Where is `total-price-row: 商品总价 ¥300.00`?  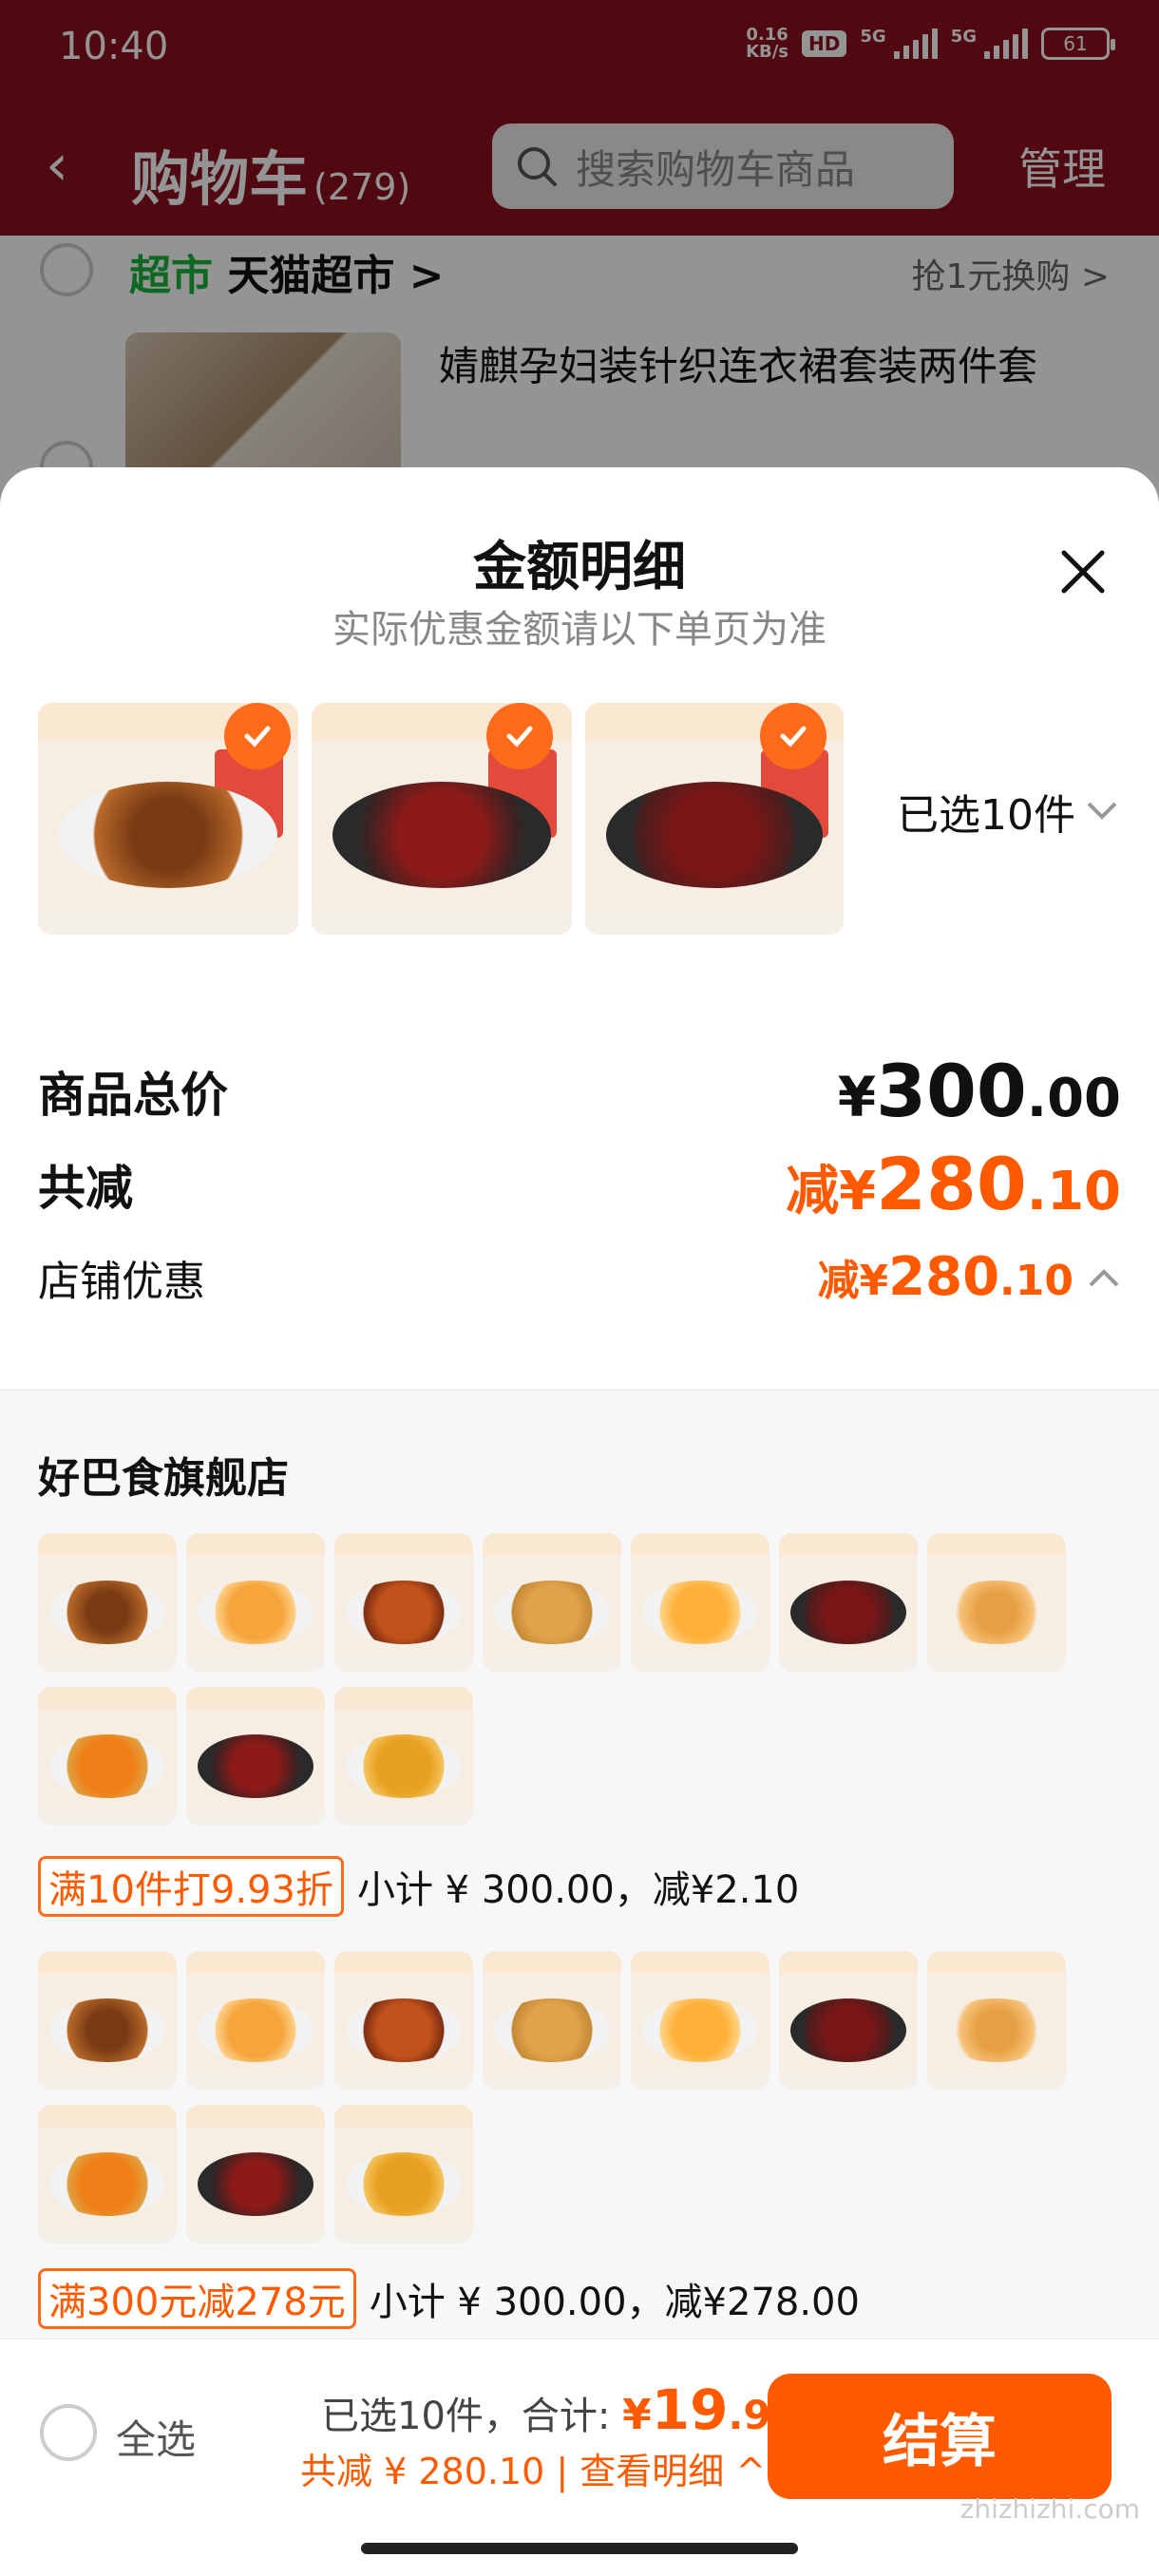 total-price-row: 商品总价 ¥300.00 is located at coordinates (579, 1091).